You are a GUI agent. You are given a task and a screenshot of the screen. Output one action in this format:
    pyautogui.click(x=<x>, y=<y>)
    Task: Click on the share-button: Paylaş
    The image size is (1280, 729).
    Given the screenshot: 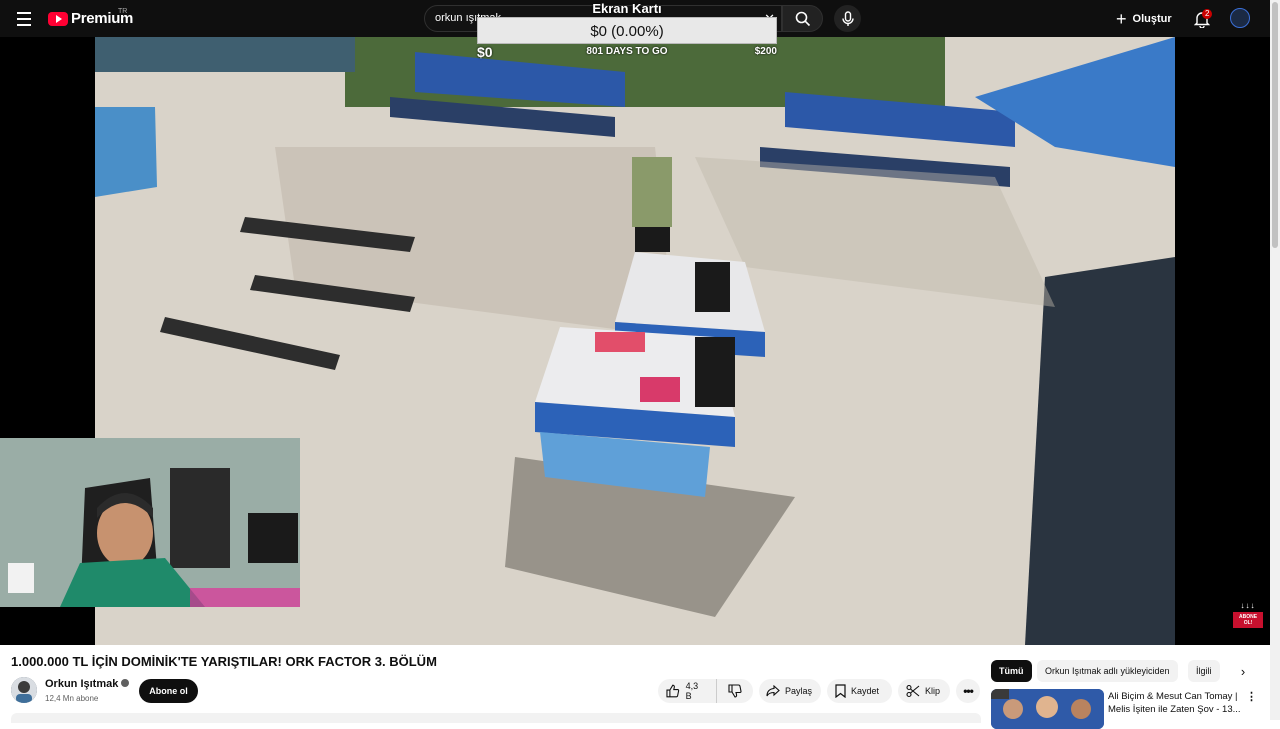 What is the action you would take?
    pyautogui.click(x=790, y=691)
    